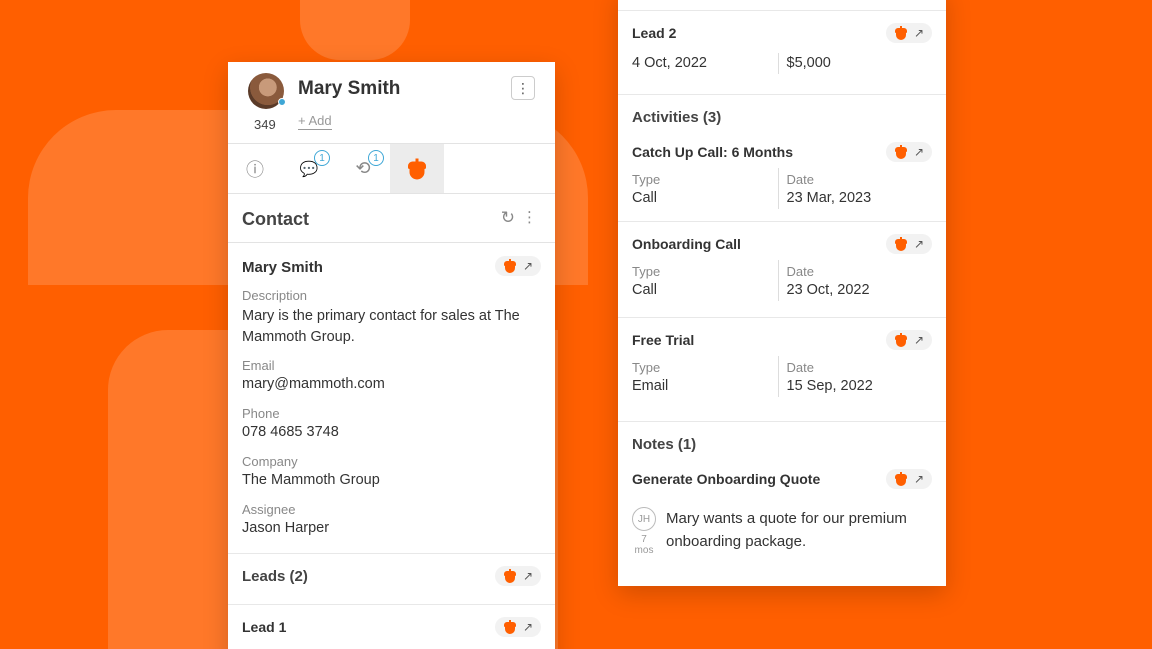  I want to click on tab-info: ⓘ, so click(255, 168).